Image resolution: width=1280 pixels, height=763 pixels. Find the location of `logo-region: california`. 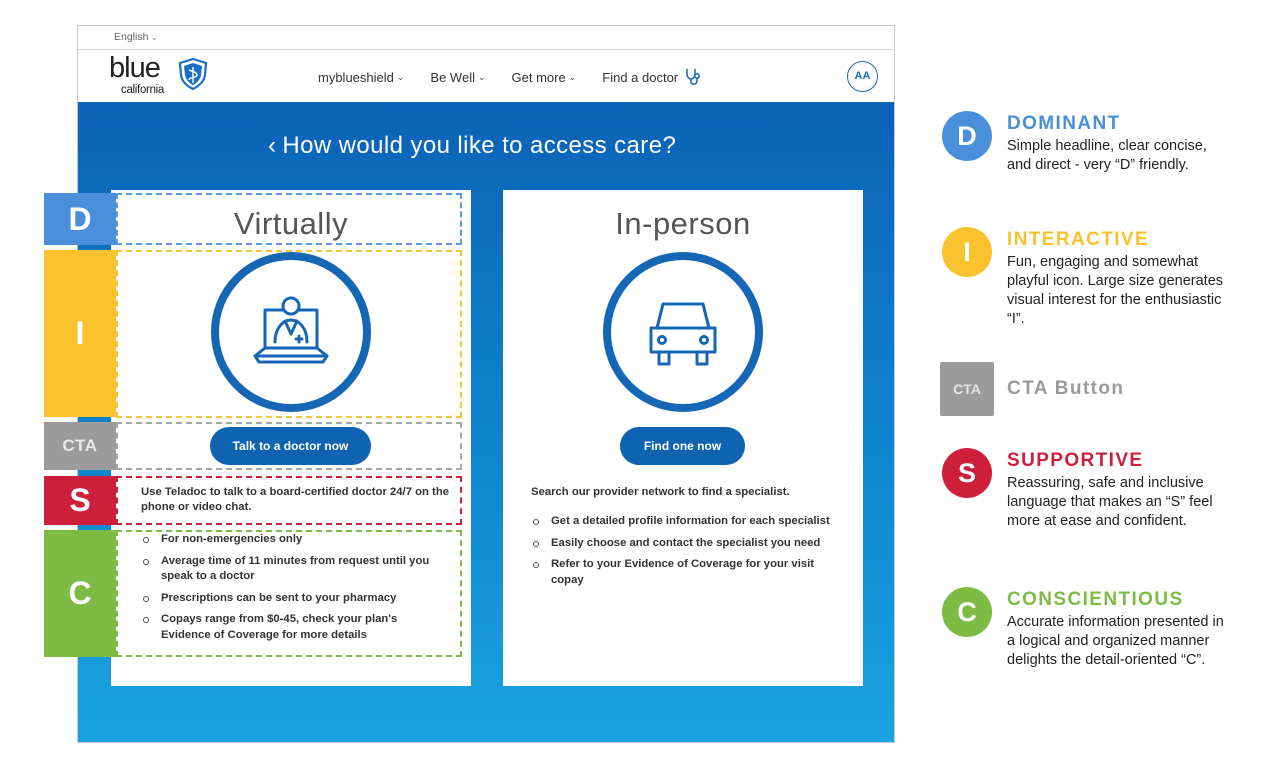

logo-region: california is located at coordinates (143, 90).